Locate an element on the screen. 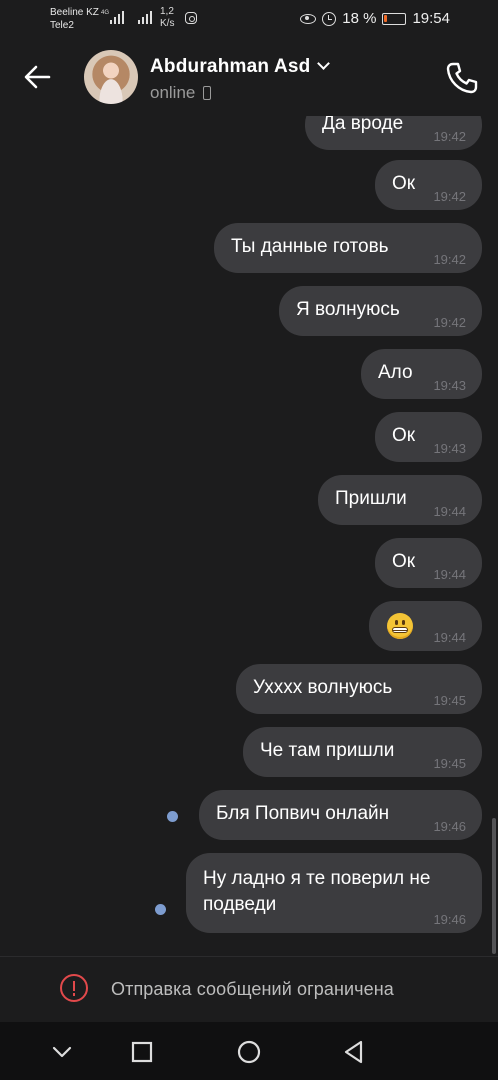 This screenshot has height=1080, width=498. avatar is located at coordinates (111, 77).